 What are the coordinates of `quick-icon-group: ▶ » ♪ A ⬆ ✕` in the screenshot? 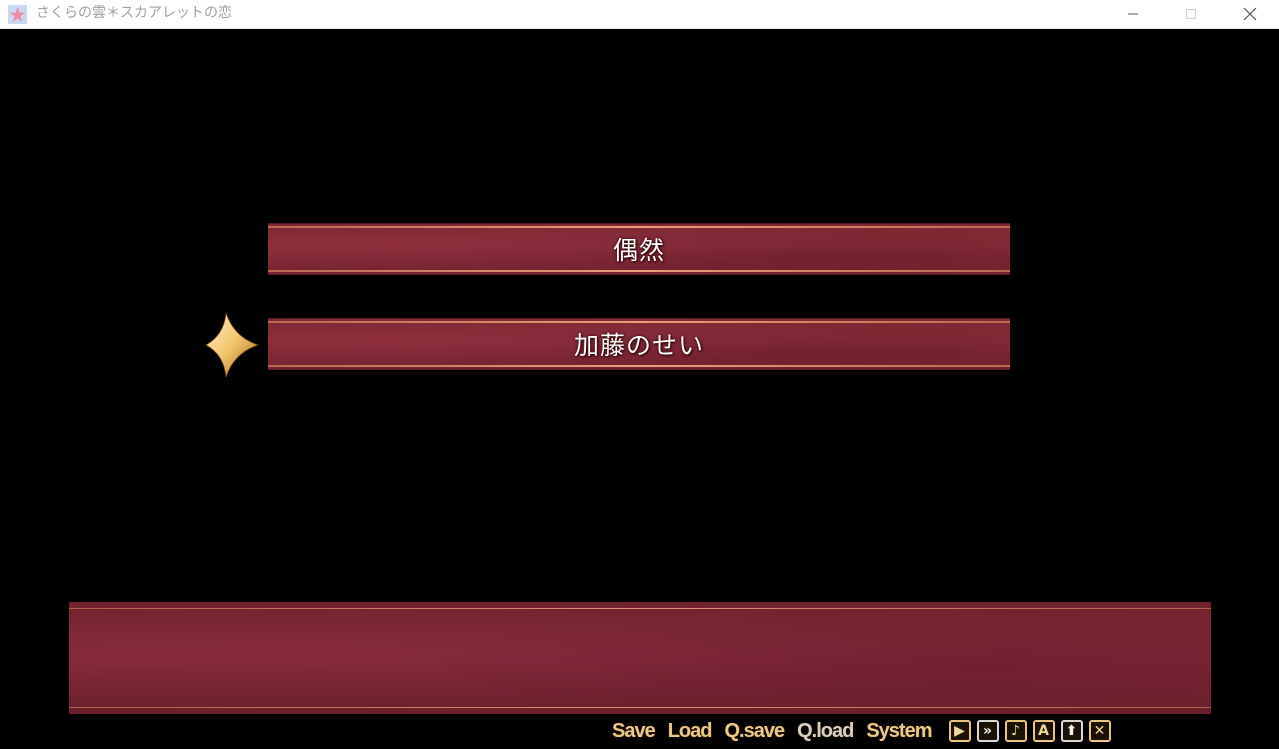 It's located at (1032, 731).